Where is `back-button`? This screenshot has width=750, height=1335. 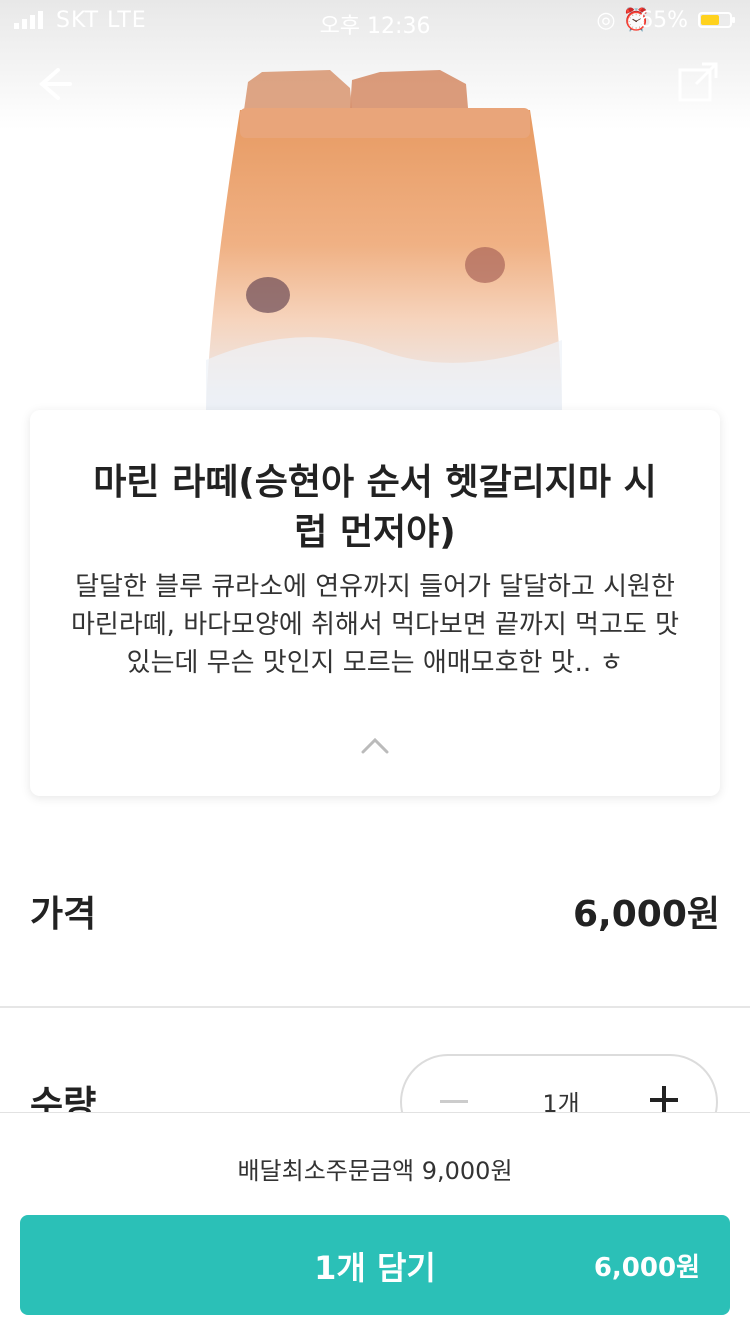
back-button is located at coordinates (52, 84).